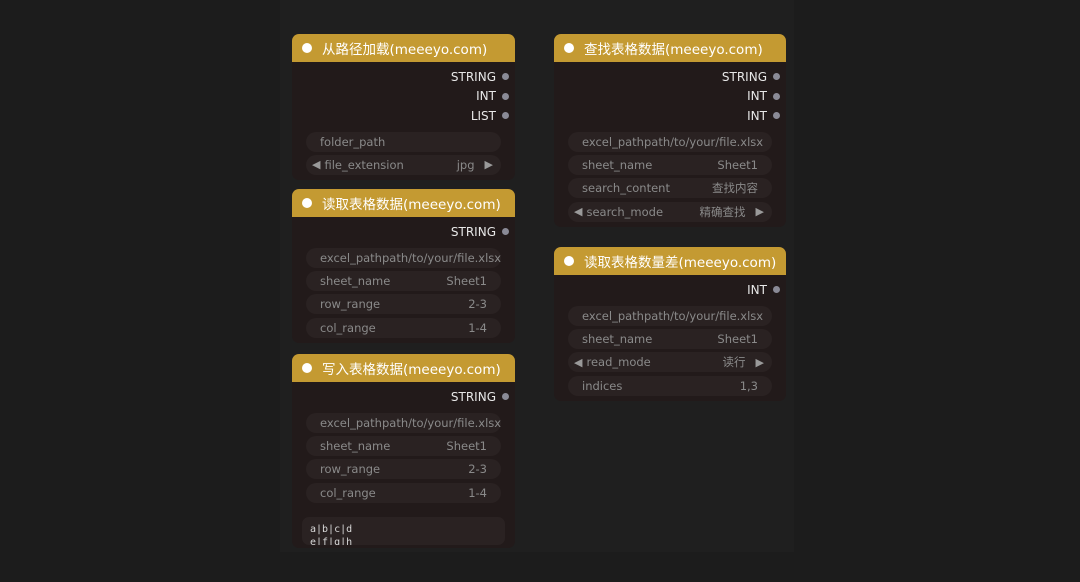 Image resolution: width=1080 pixels, height=582 pixels. I want to click on search-content-input: search_content 查找内容, so click(670, 188).